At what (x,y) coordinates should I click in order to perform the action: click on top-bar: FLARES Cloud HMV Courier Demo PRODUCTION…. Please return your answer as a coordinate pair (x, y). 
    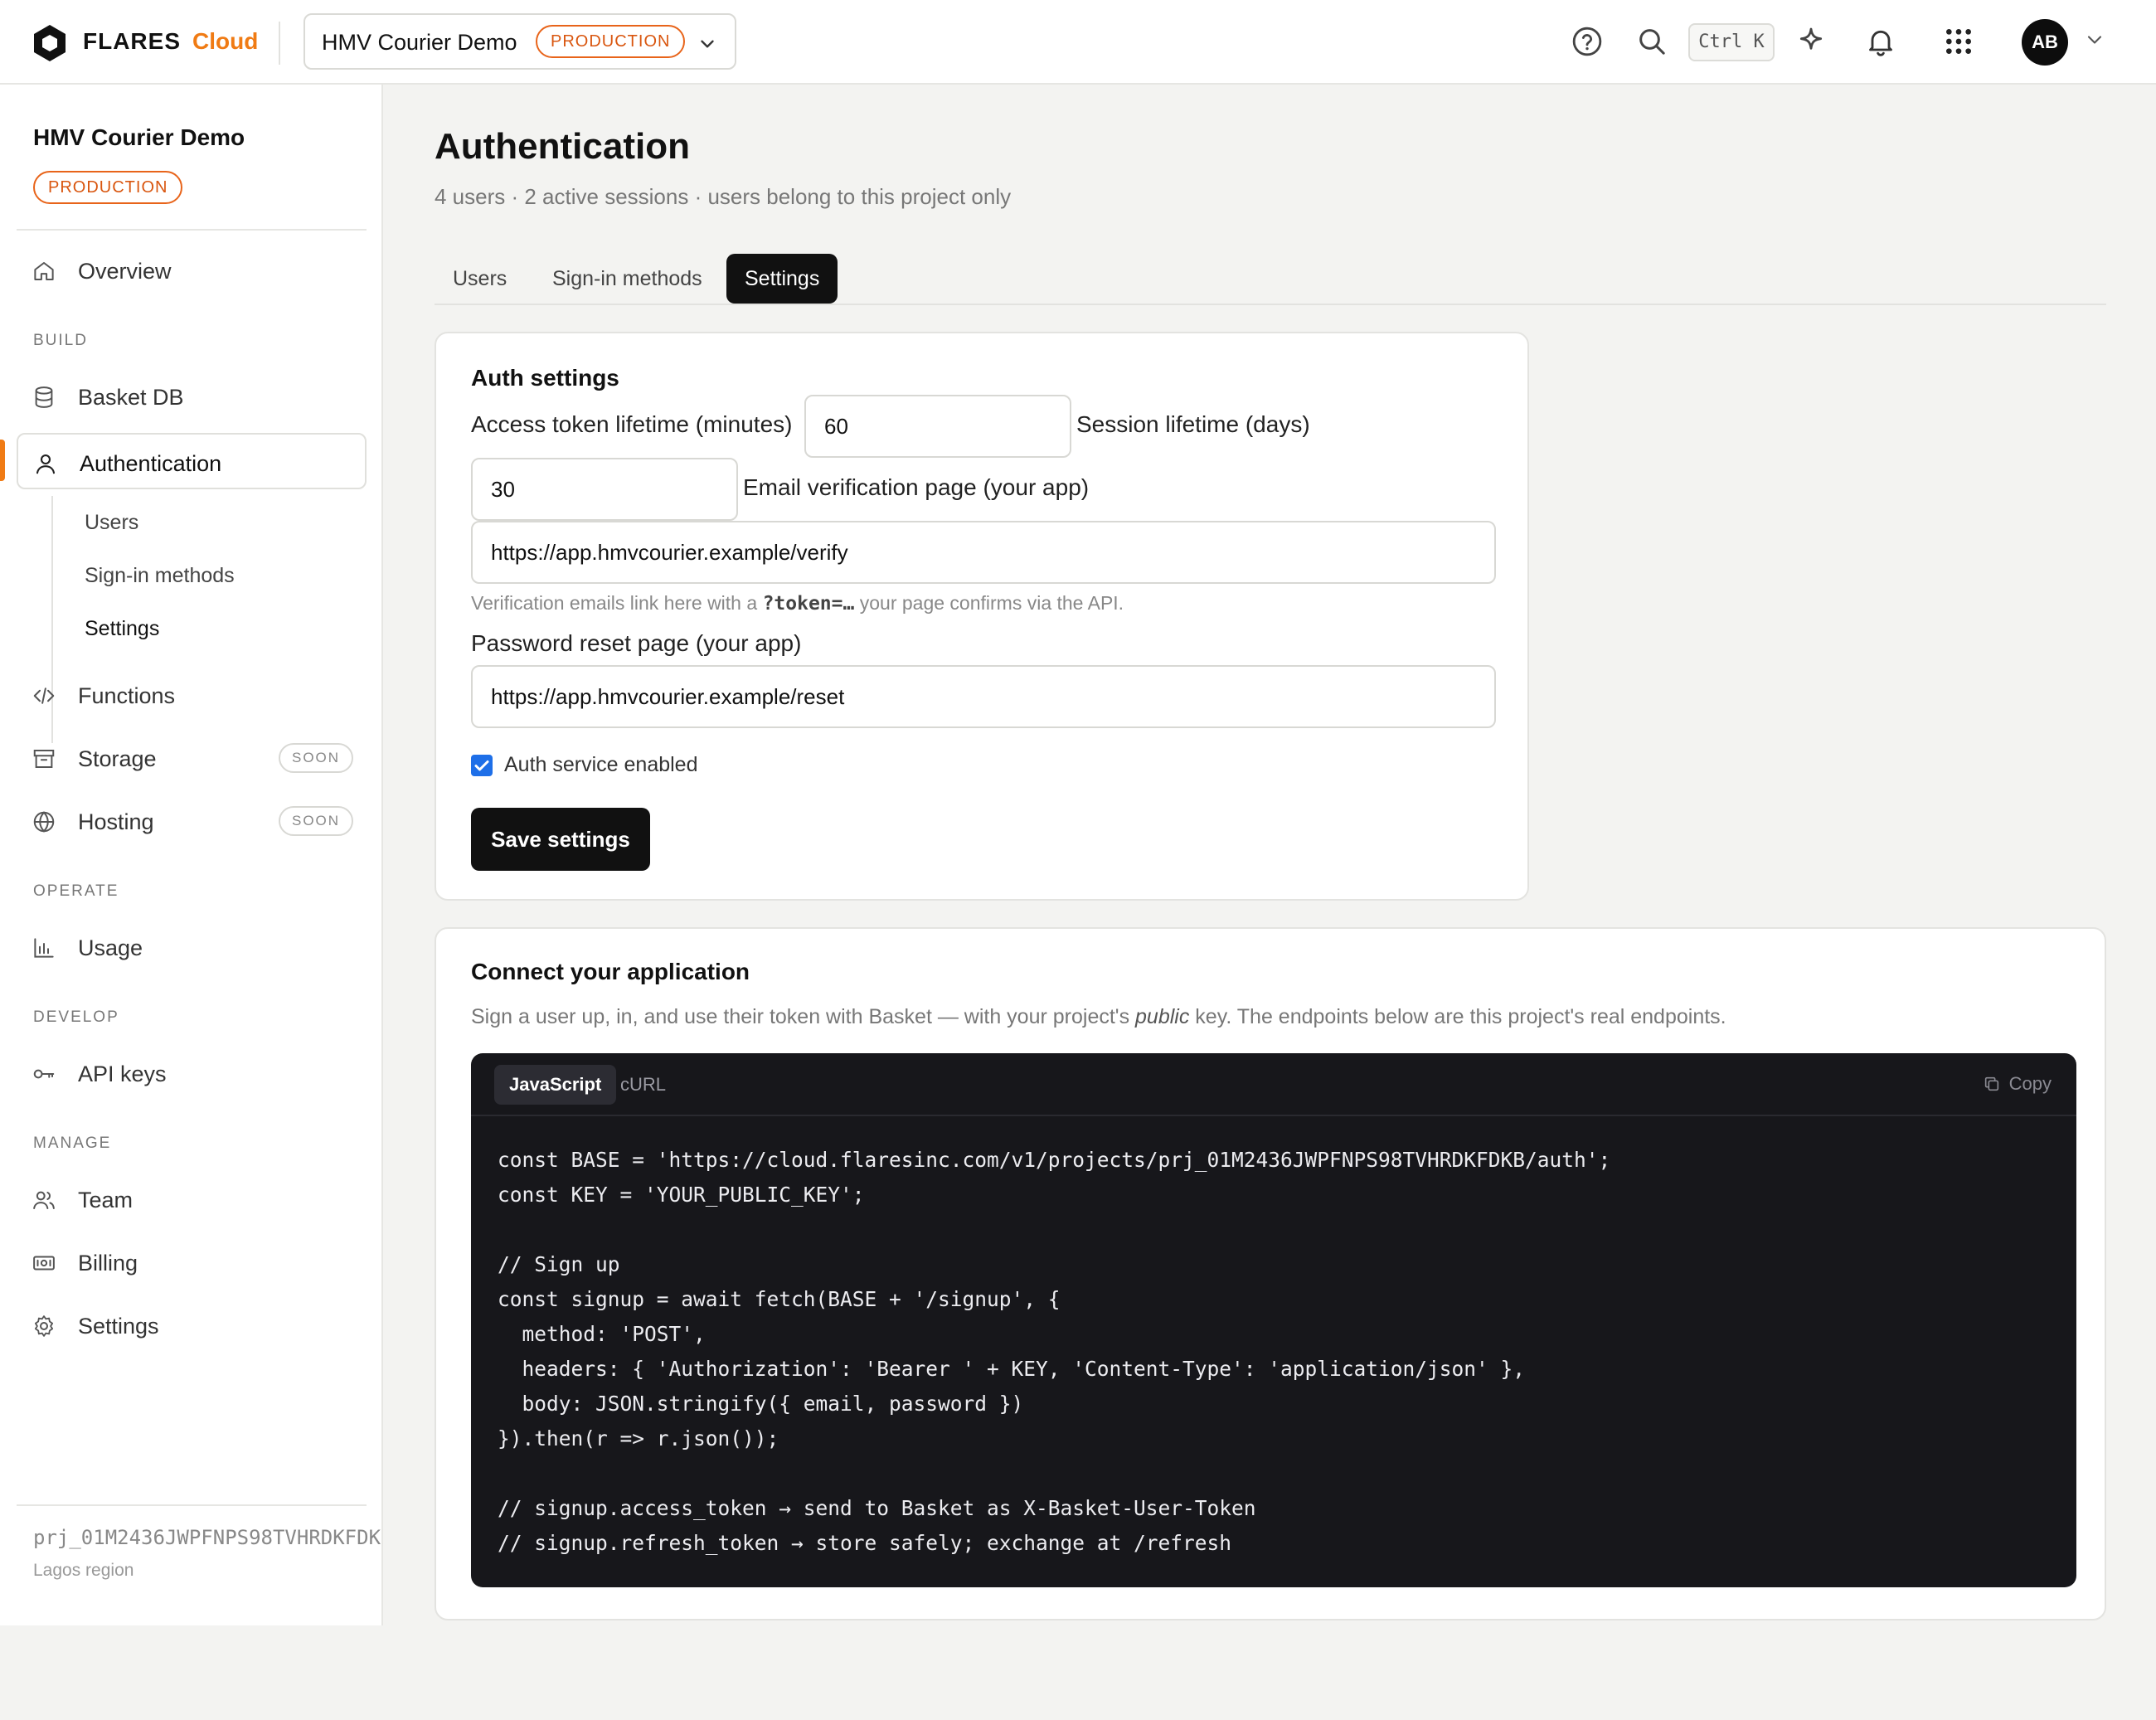
    Looking at the image, I should click on (1078, 42).